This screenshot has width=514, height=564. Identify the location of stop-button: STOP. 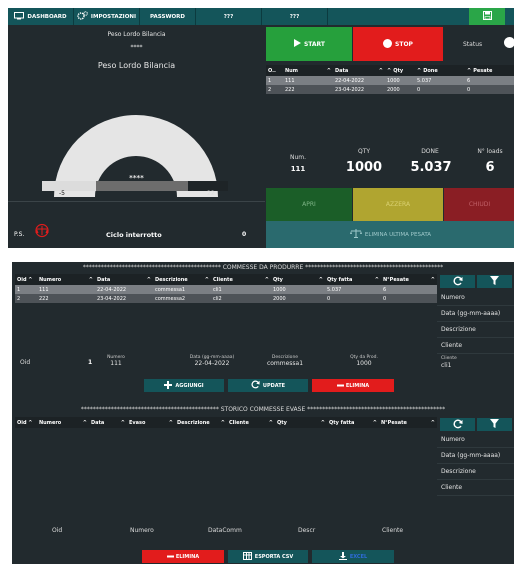
(398, 44).